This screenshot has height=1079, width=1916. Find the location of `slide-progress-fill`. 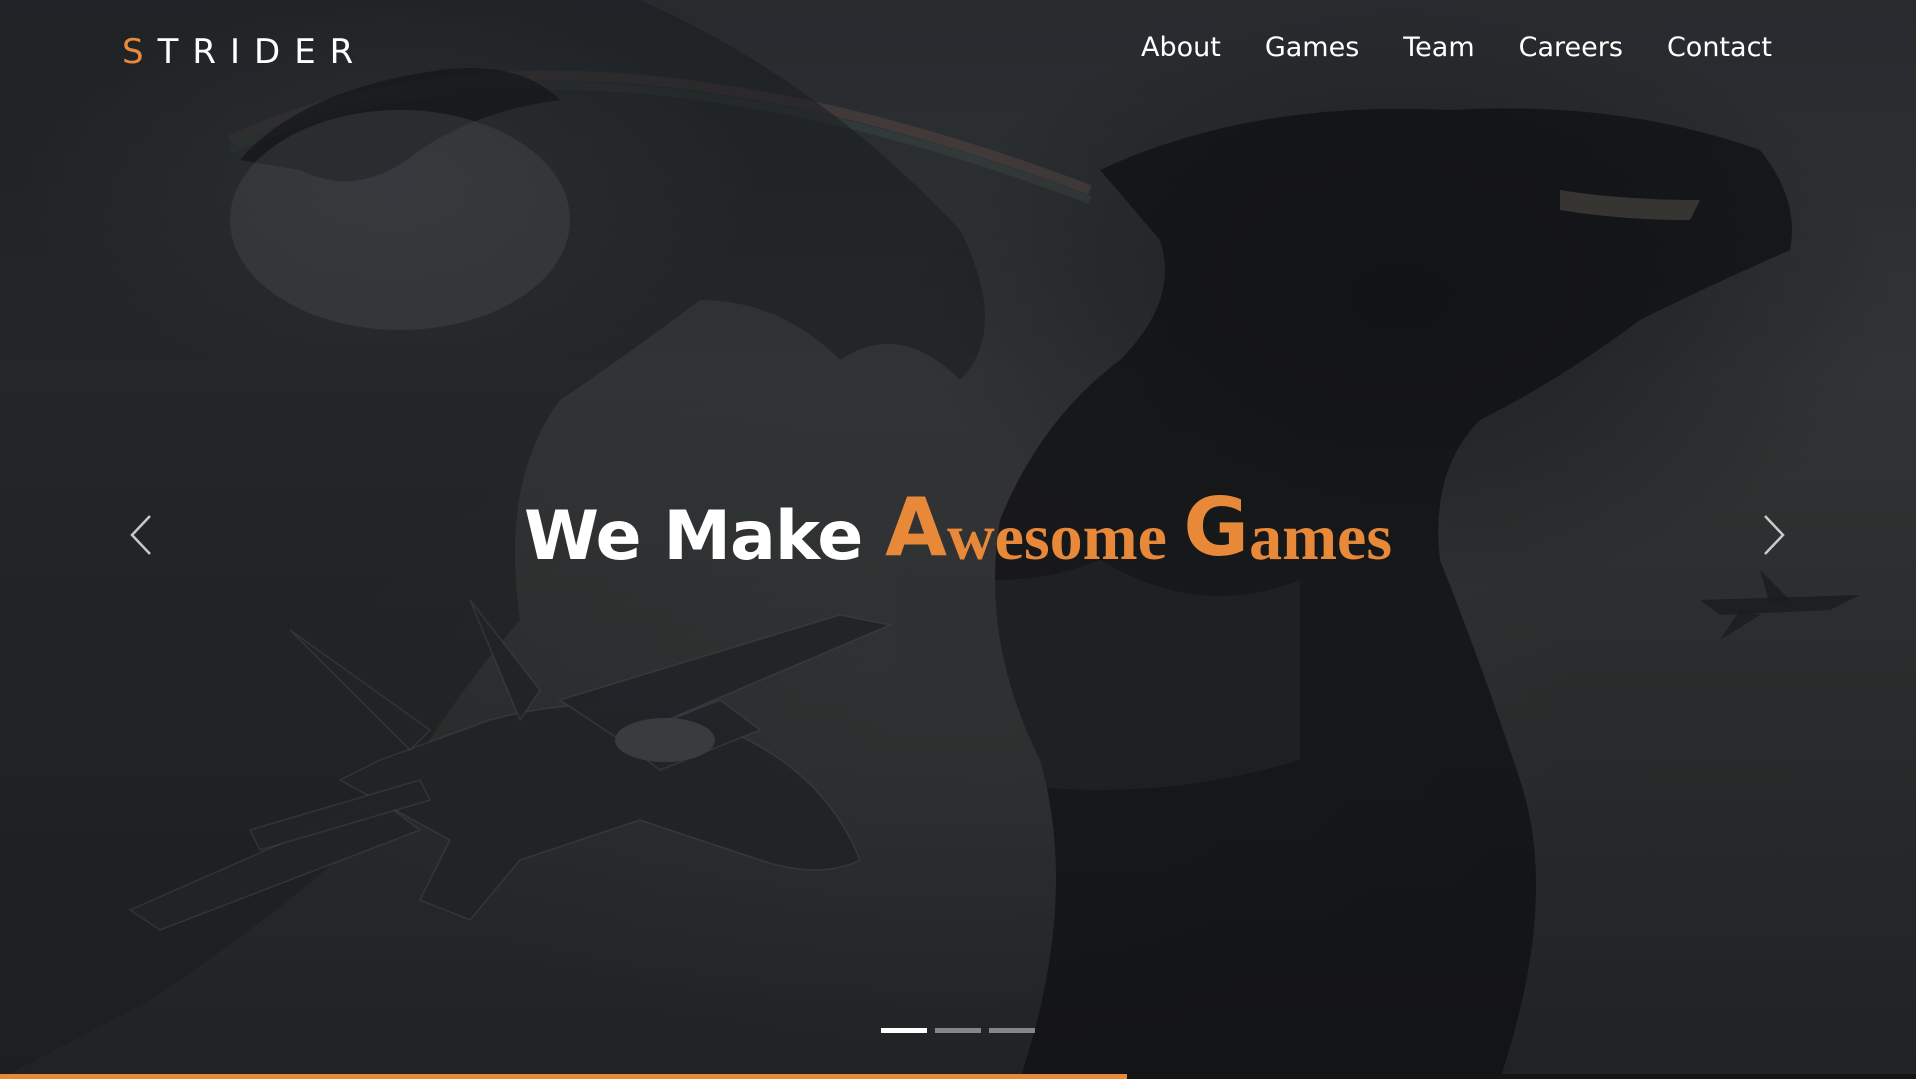

slide-progress-fill is located at coordinates (563, 1076).